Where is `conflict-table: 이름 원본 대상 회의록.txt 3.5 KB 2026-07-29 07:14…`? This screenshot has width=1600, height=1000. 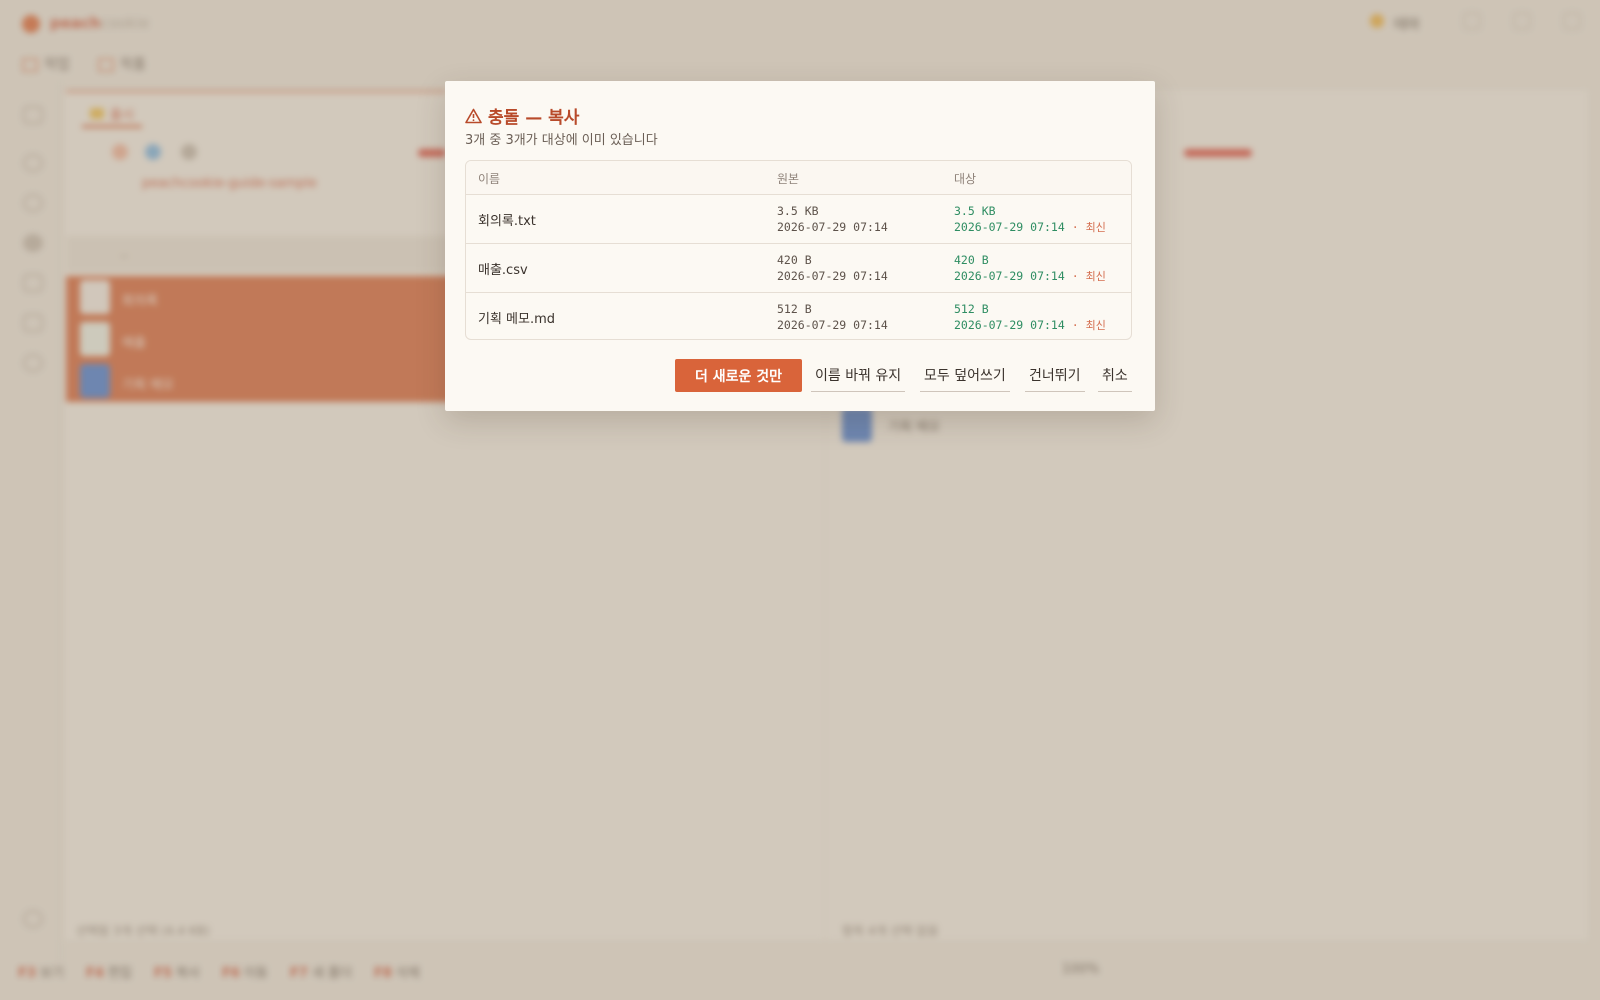
conflict-table: 이름 원본 대상 회의록.txt 3.5 KB 2026-07-29 07:14… is located at coordinates (798, 250).